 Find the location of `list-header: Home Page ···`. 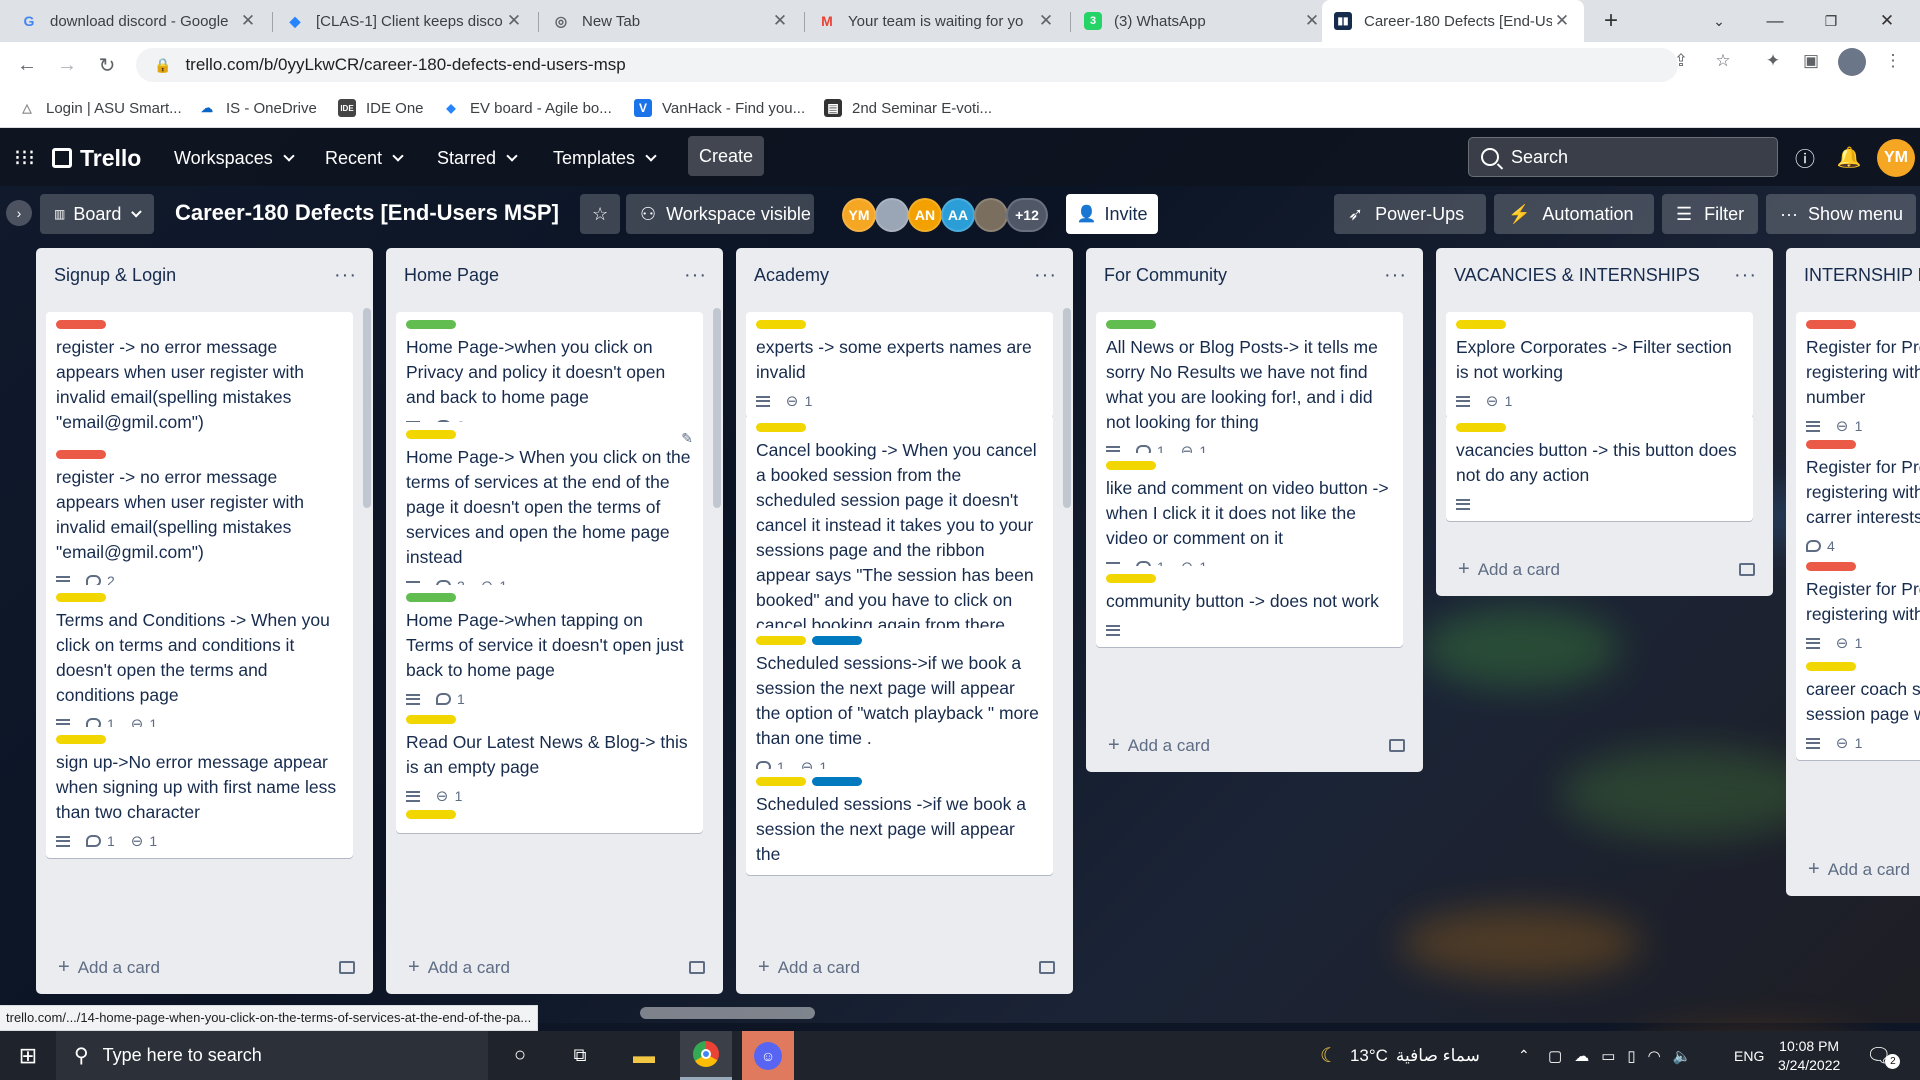

list-header: Home Page ··· is located at coordinates (554, 275).